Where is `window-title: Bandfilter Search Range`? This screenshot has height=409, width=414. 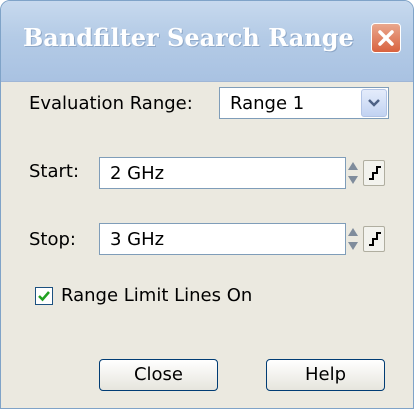 window-title: Bandfilter Search Range is located at coordinates (188, 37).